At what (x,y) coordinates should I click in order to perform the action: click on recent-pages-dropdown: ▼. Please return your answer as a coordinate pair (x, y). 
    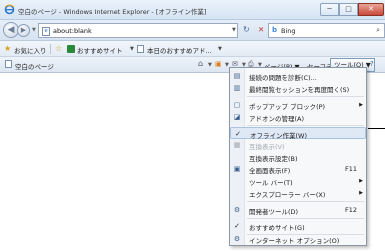
    Looking at the image, I should click on (34, 30).